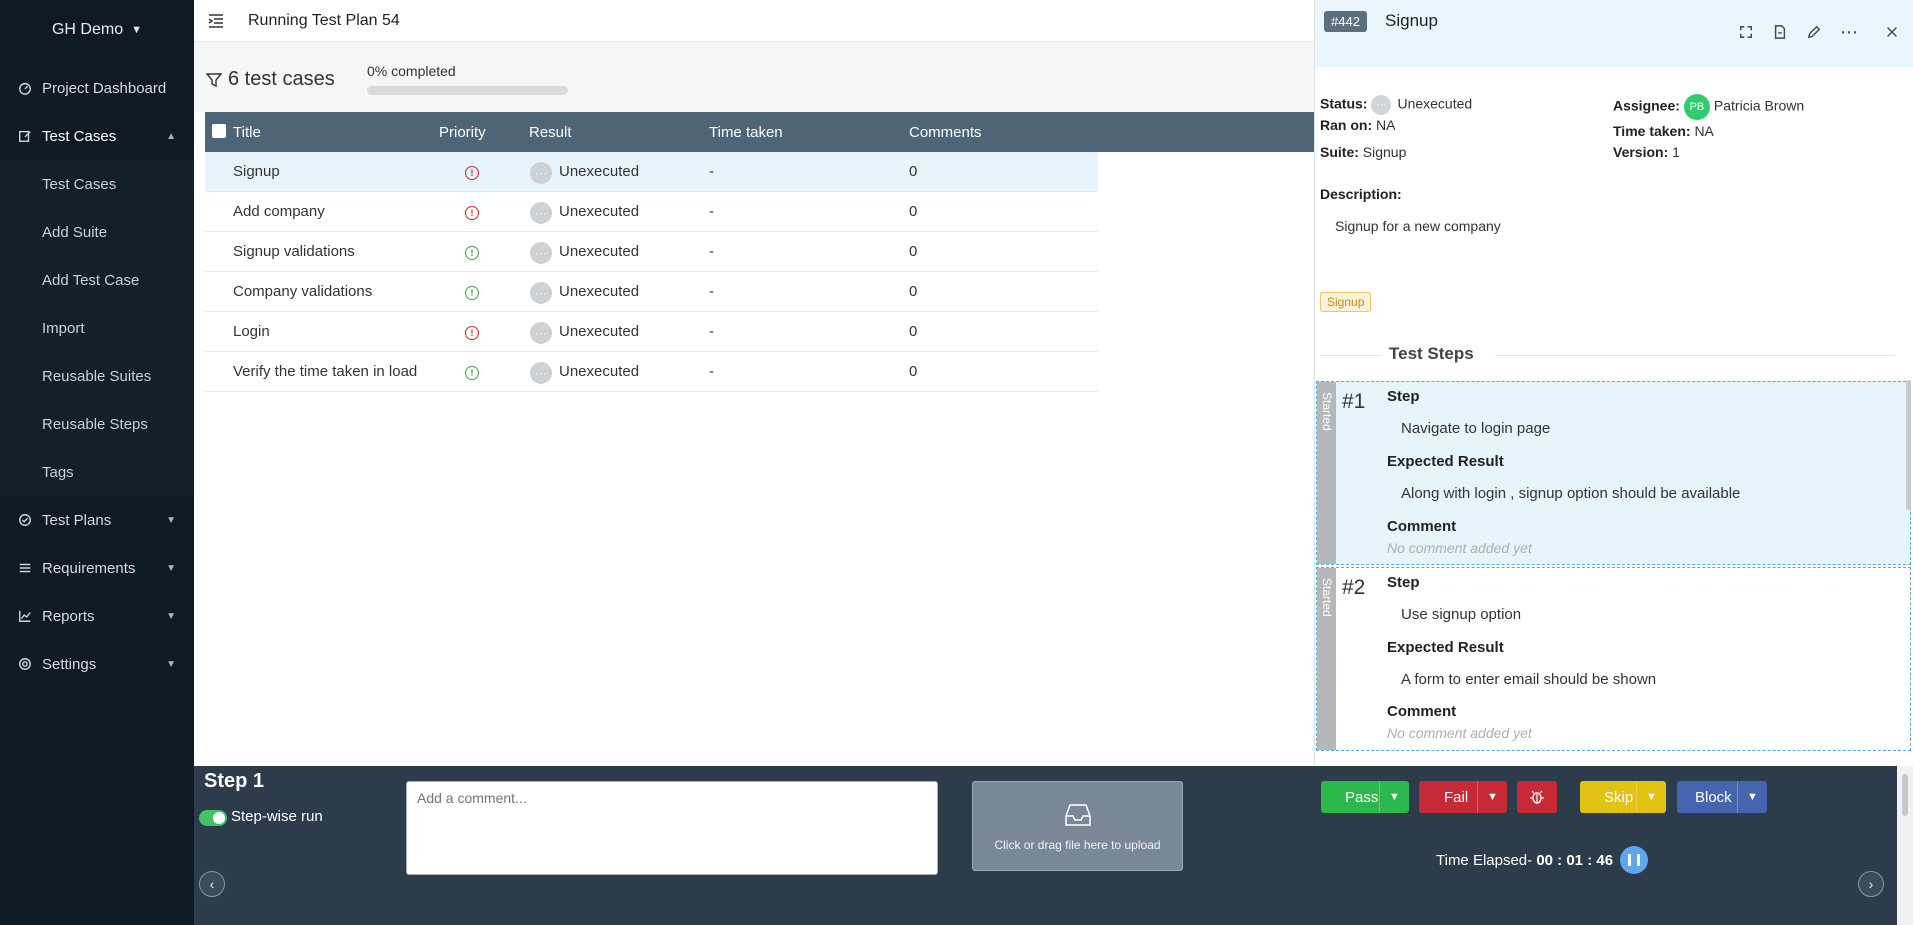  What do you see at coordinates (1394, 797) in the screenshot?
I see `pass-dropdown-icon: ▼` at bounding box center [1394, 797].